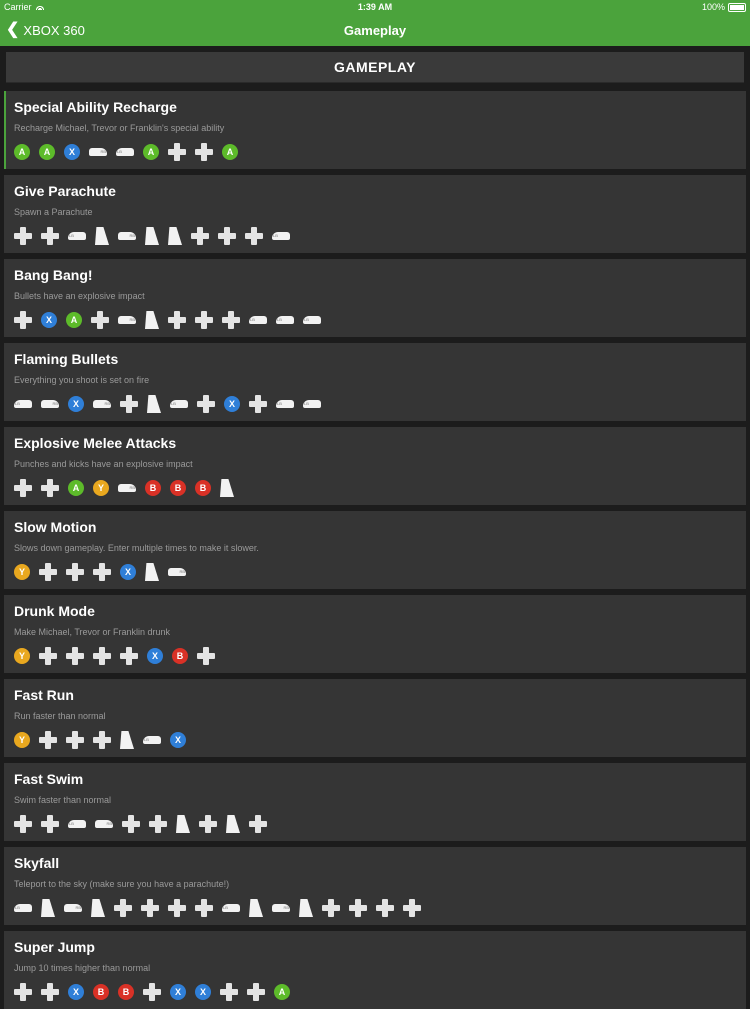 The height and width of the screenshot is (1009, 750). I want to click on cheat-name: Fast Run, so click(44, 695).